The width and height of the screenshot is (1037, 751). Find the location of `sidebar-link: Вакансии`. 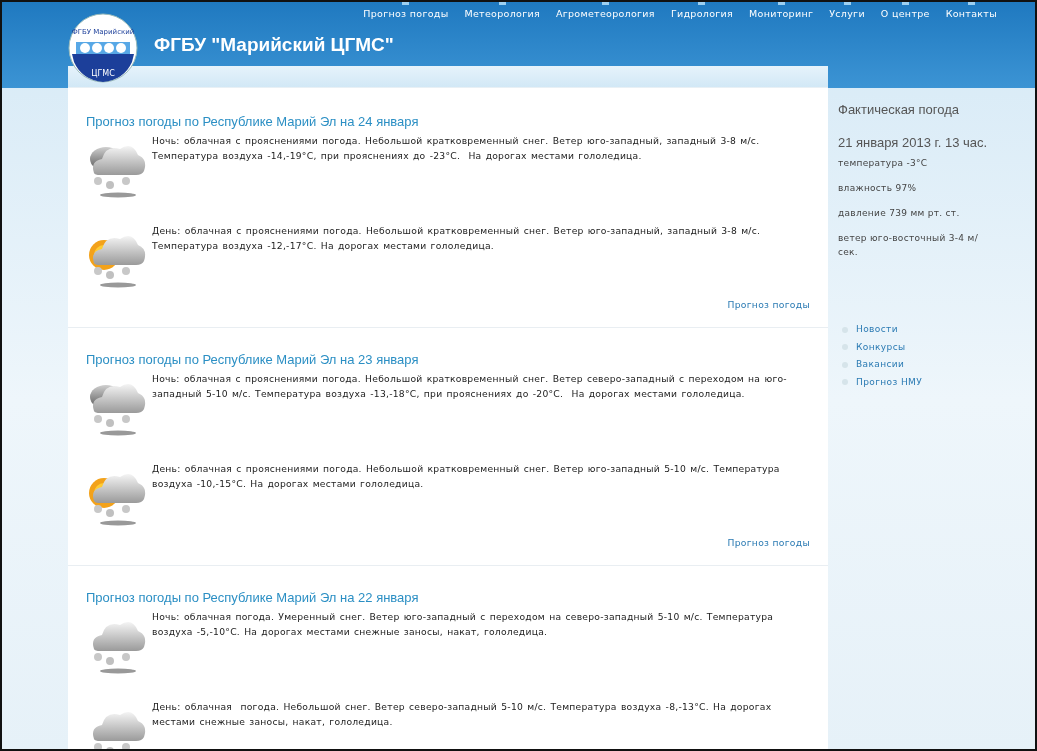

sidebar-link: Вакансии is located at coordinates (880, 365).